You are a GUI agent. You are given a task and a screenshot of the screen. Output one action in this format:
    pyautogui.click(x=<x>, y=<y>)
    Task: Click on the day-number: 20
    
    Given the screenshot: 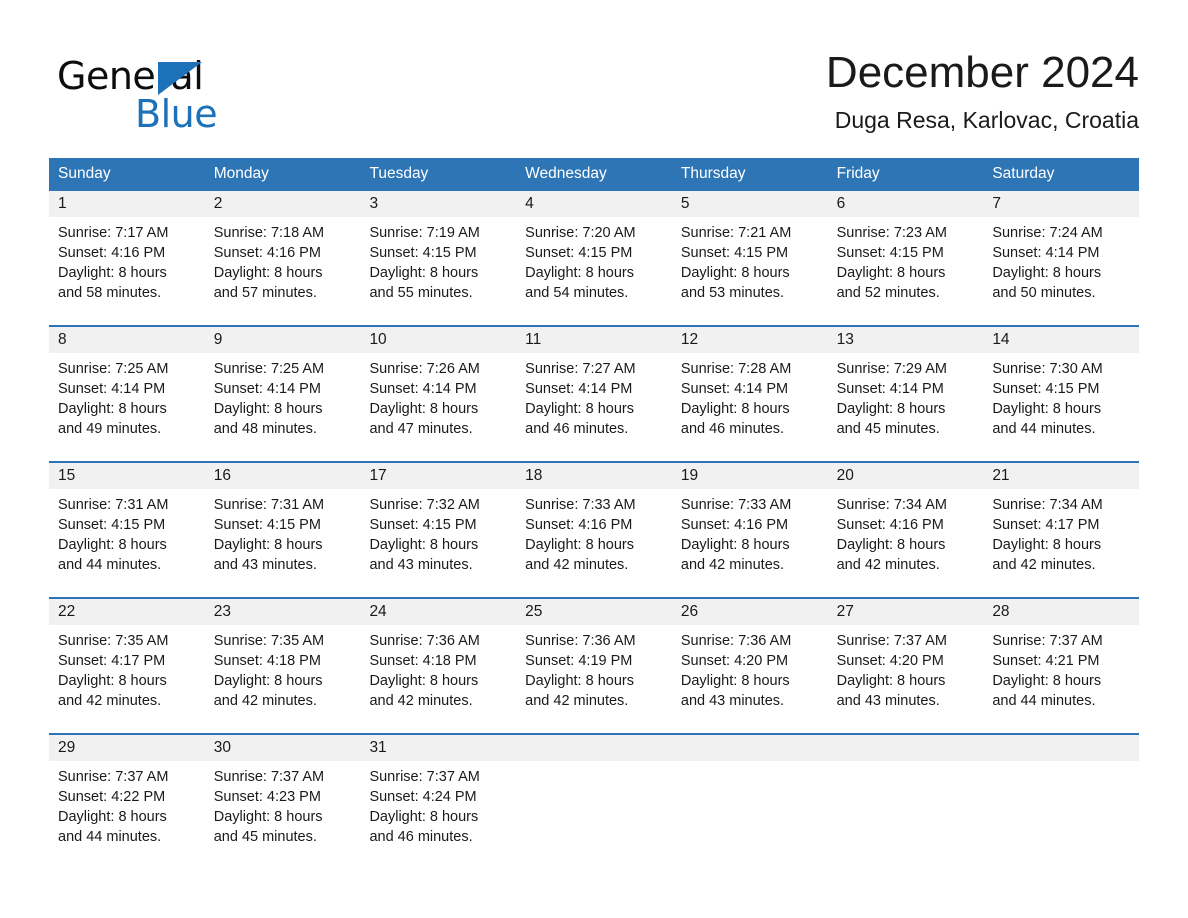 What is the action you would take?
    pyautogui.click(x=906, y=476)
    